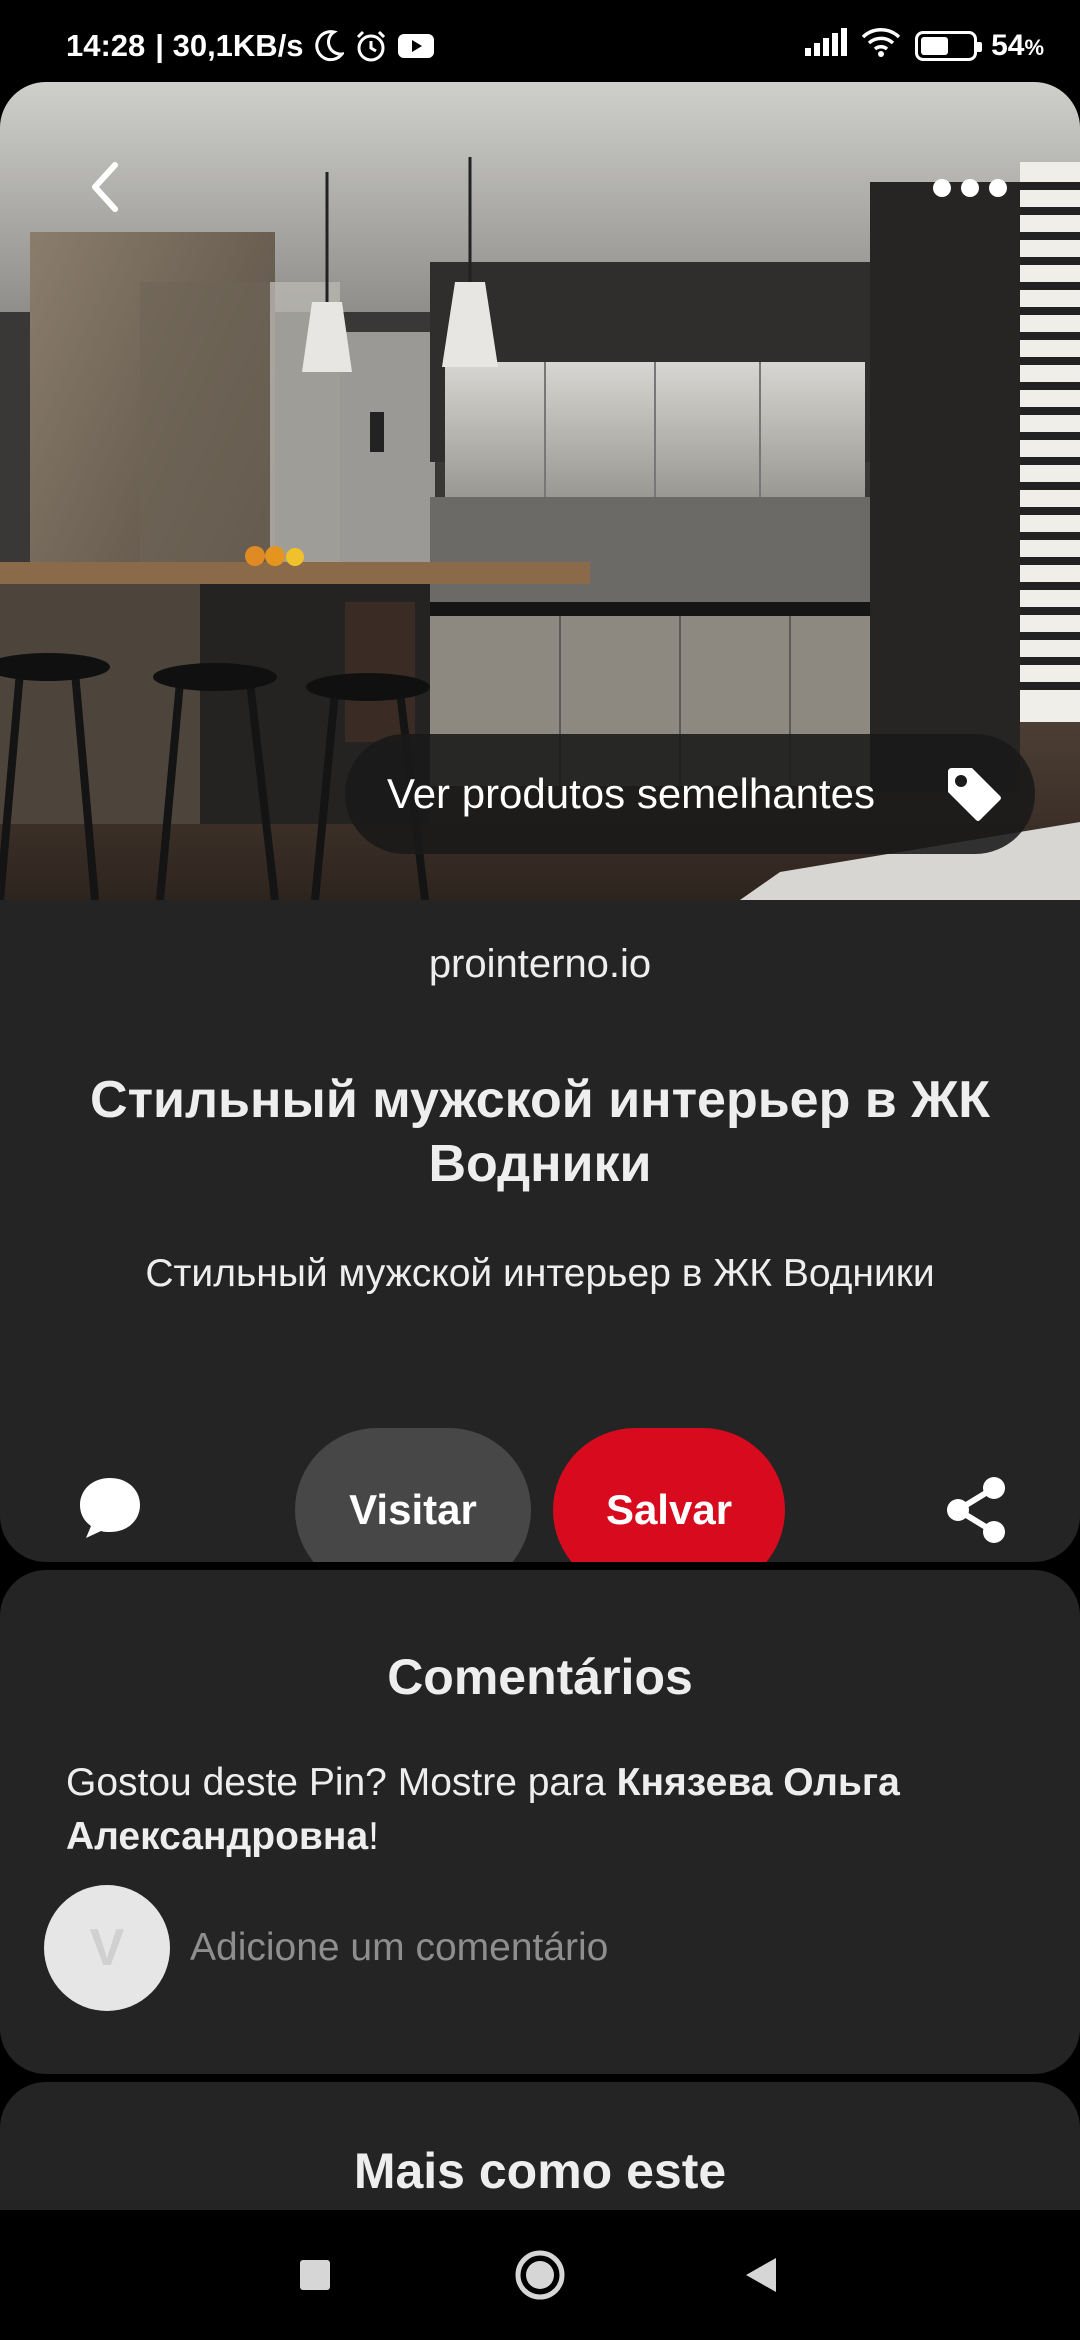 The width and height of the screenshot is (1080, 2340). I want to click on similar-products-button: Ver produtos semelhantes, so click(690, 794).